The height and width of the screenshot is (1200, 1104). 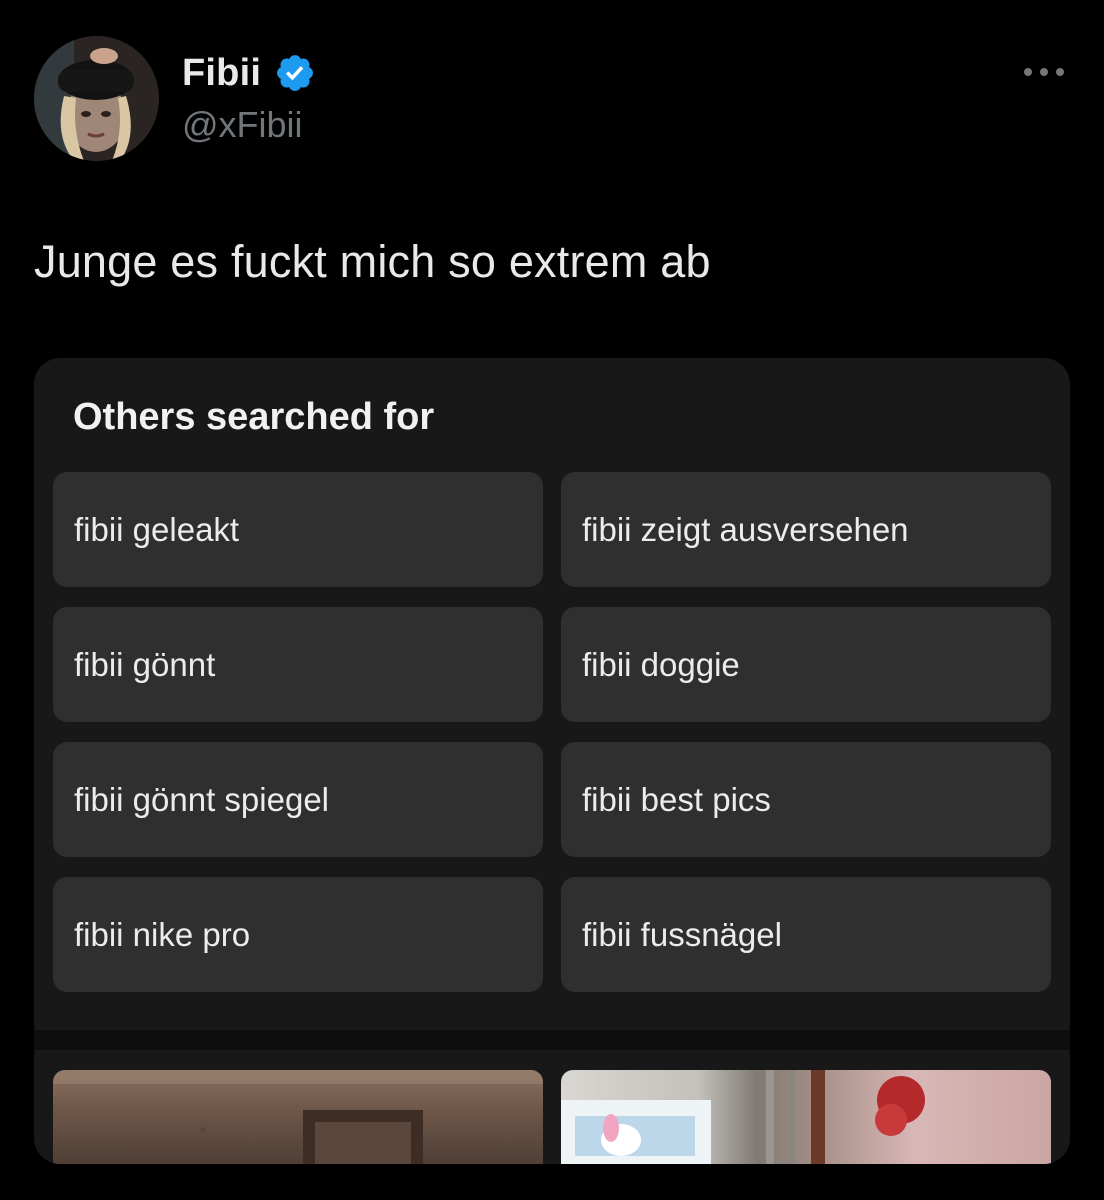 What do you see at coordinates (552, 1040) in the screenshot?
I see `section-divider` at bounding box center [552, 1040].